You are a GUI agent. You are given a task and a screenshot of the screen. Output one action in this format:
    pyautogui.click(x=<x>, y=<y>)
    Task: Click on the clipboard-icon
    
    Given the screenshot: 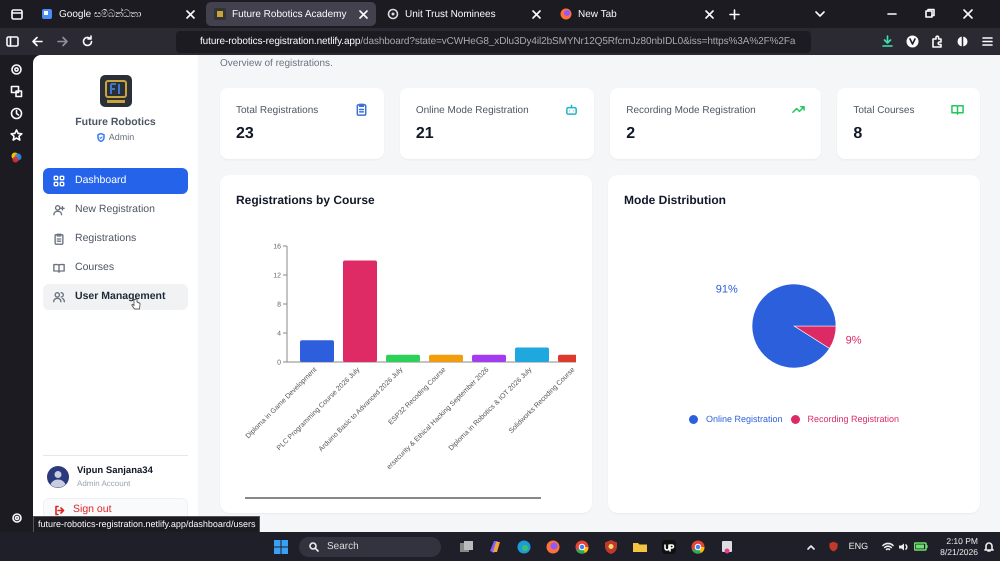 What is the action you would take?
    pyautogui.click(x=59, y=239)
    